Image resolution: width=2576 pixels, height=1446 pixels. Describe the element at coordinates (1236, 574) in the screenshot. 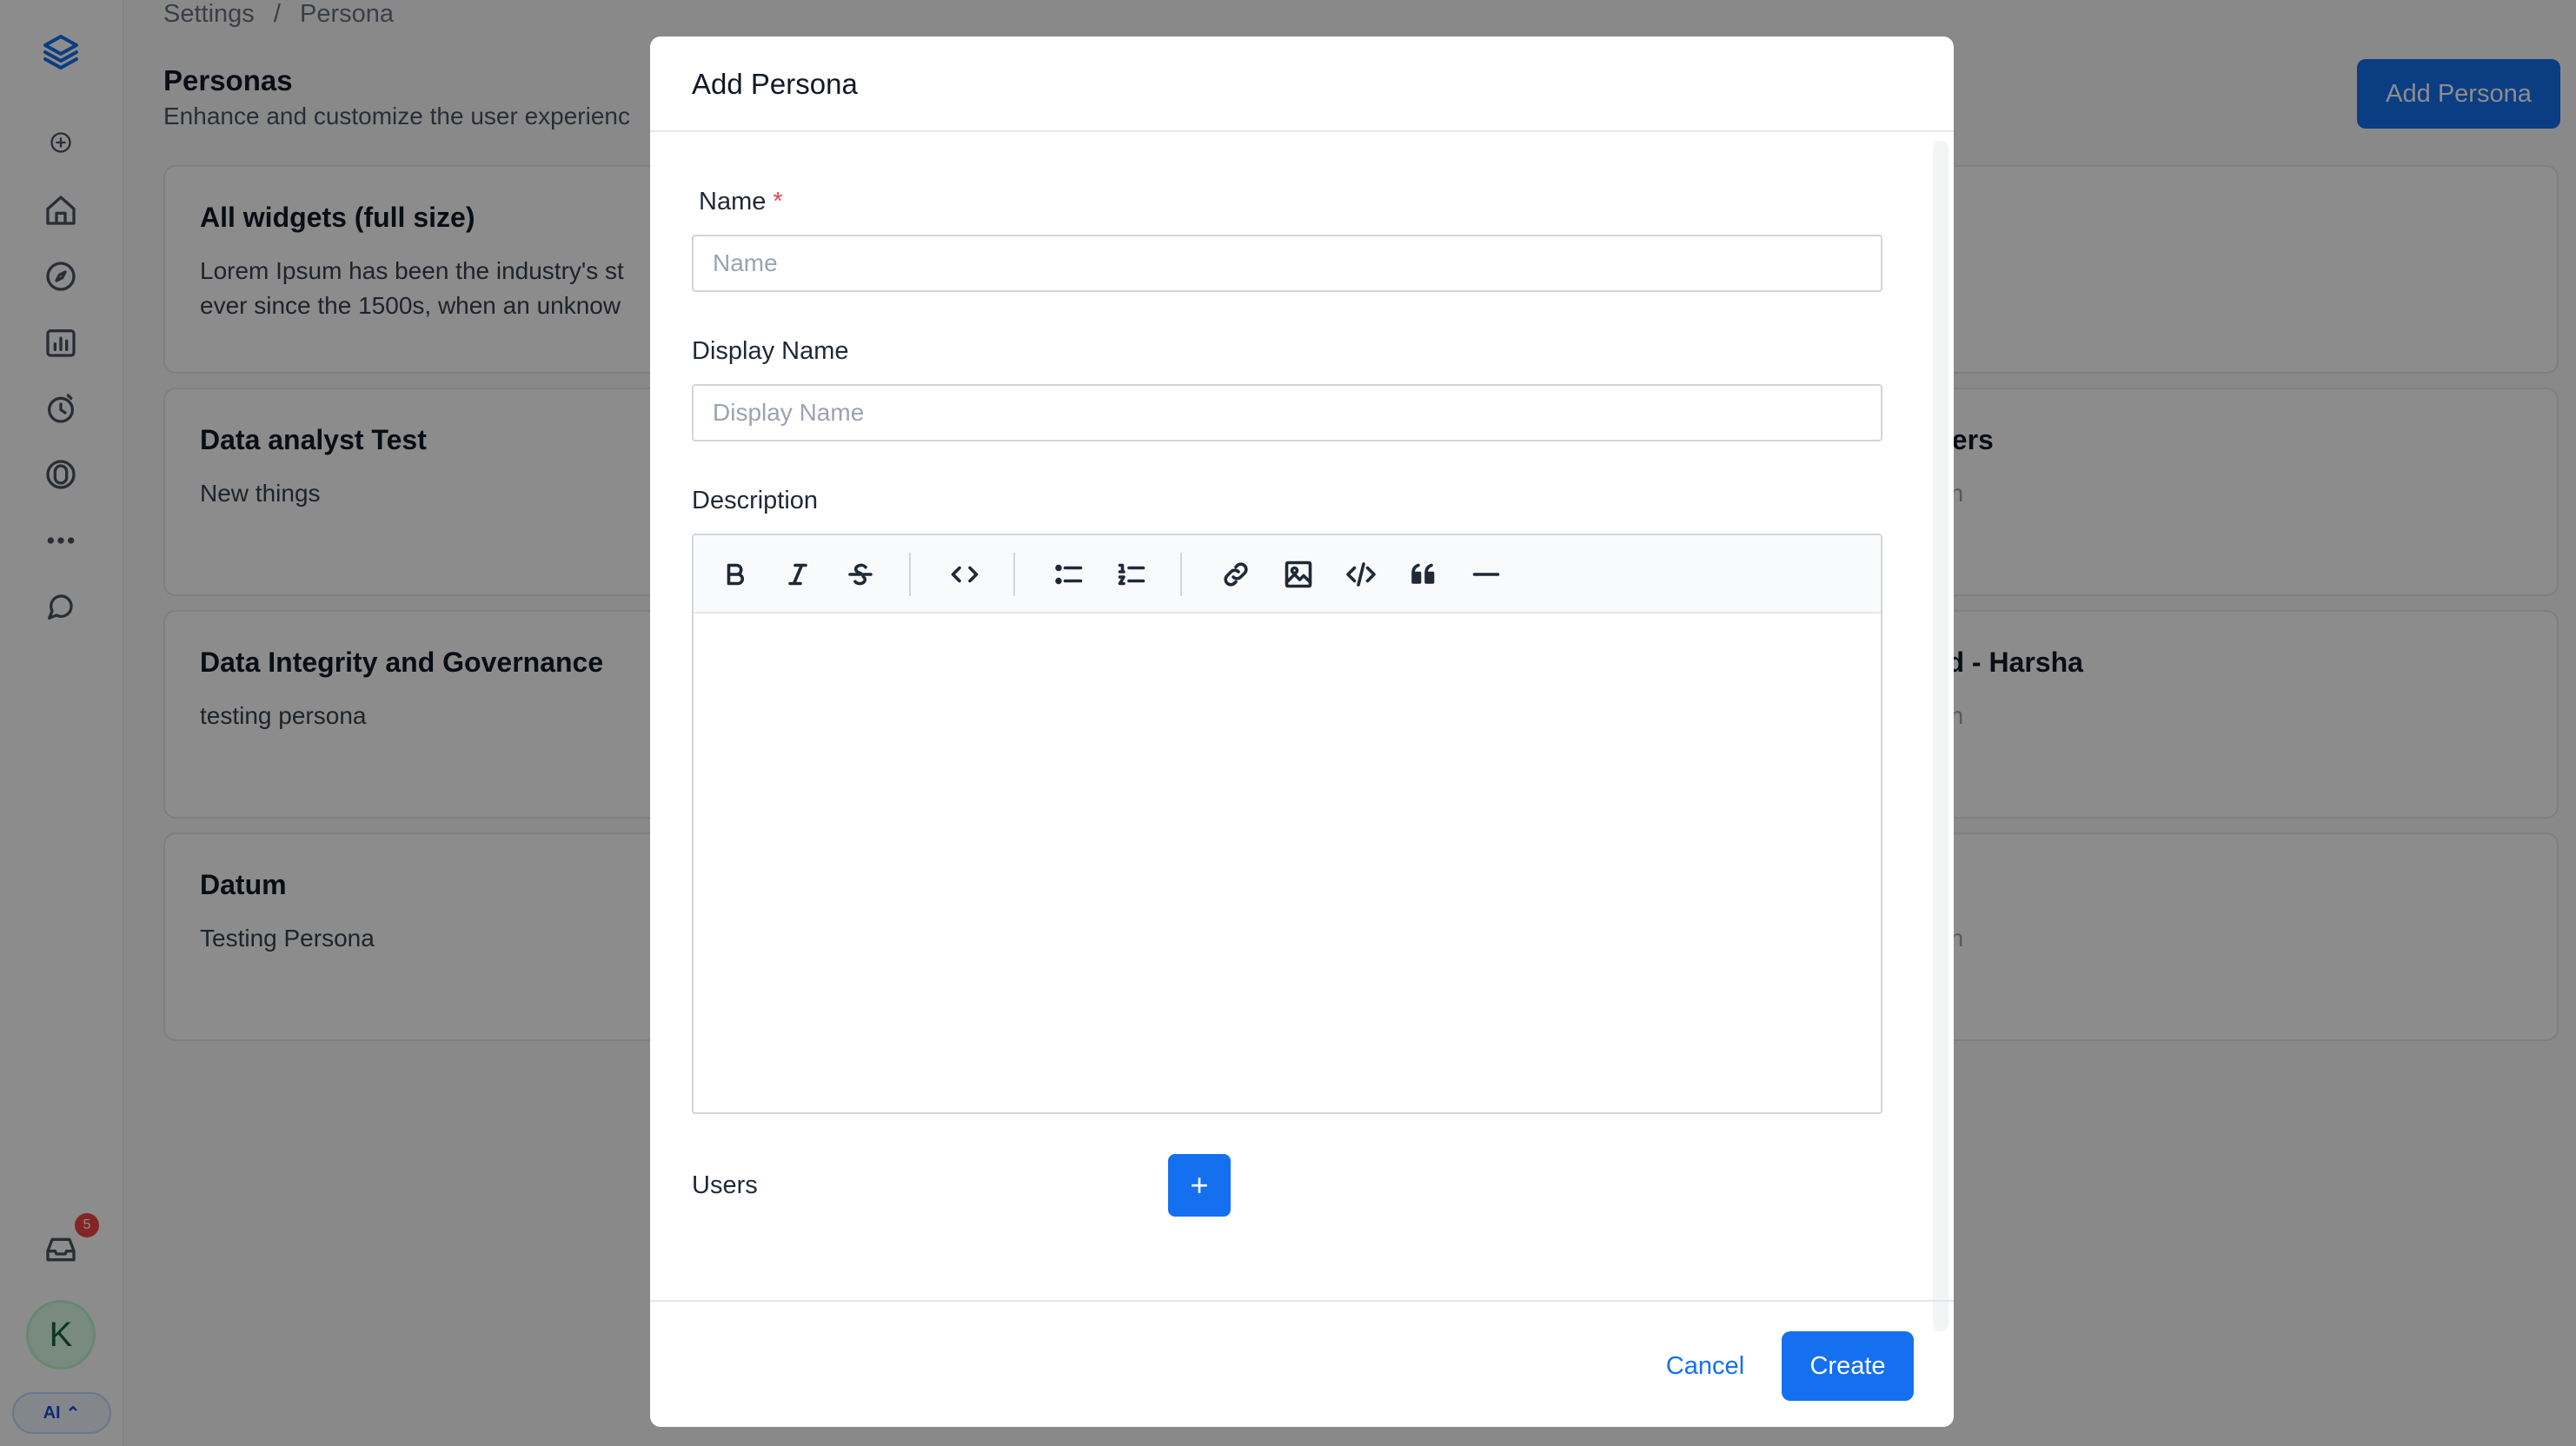

I see `link-icon` at that location.